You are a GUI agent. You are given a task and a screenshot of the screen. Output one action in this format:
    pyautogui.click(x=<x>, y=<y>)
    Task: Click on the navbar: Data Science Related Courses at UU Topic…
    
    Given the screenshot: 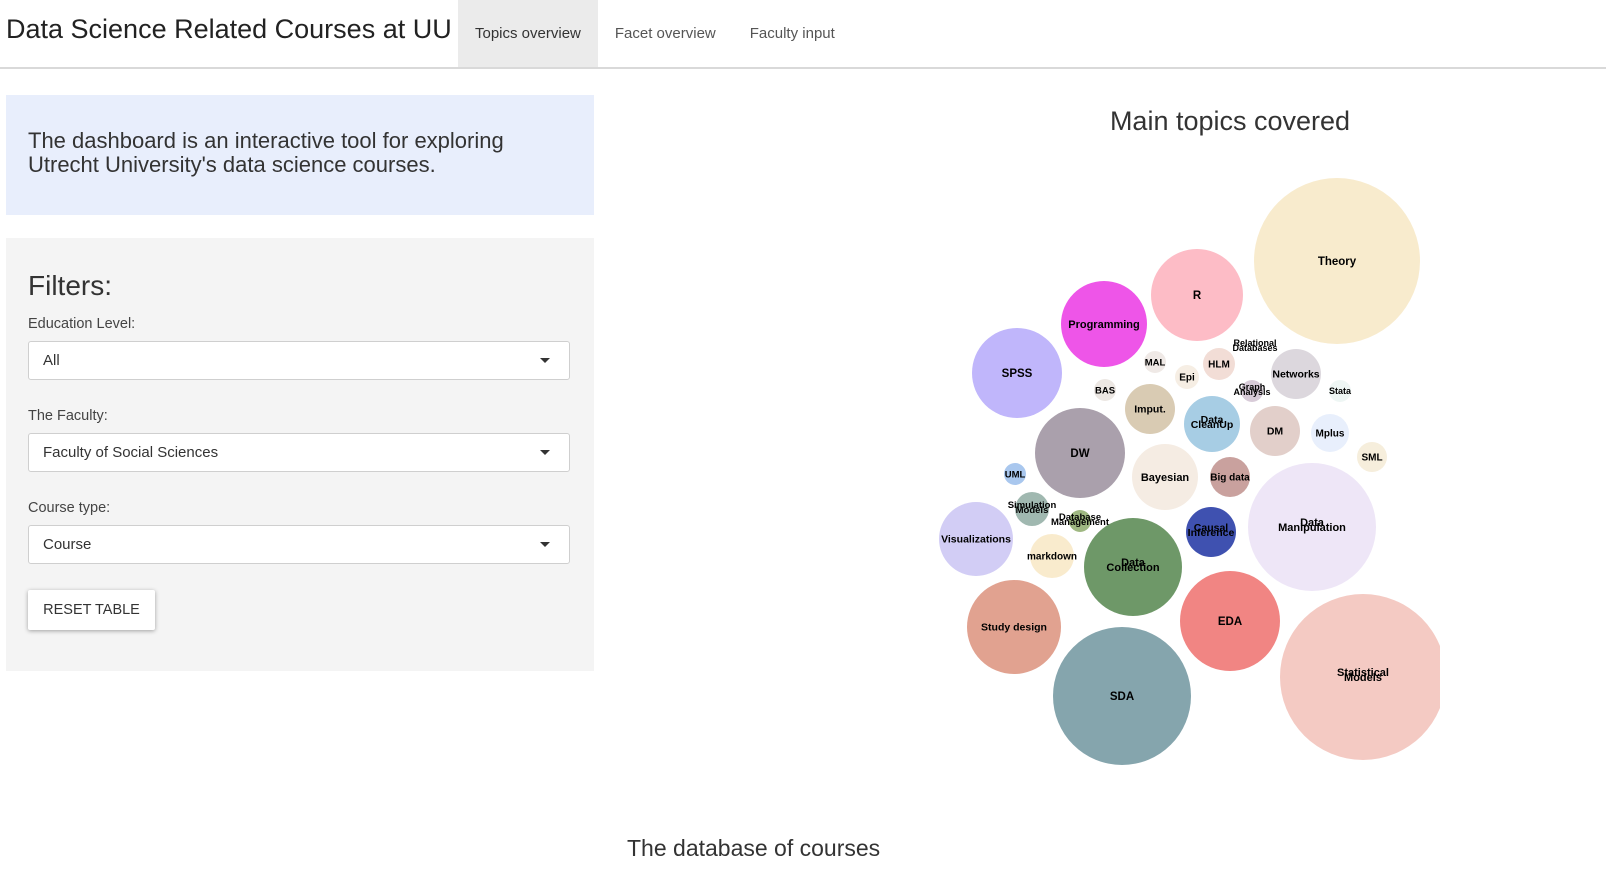 What is the action you would take?
    pyautogui.click(x=803, y=34)
    